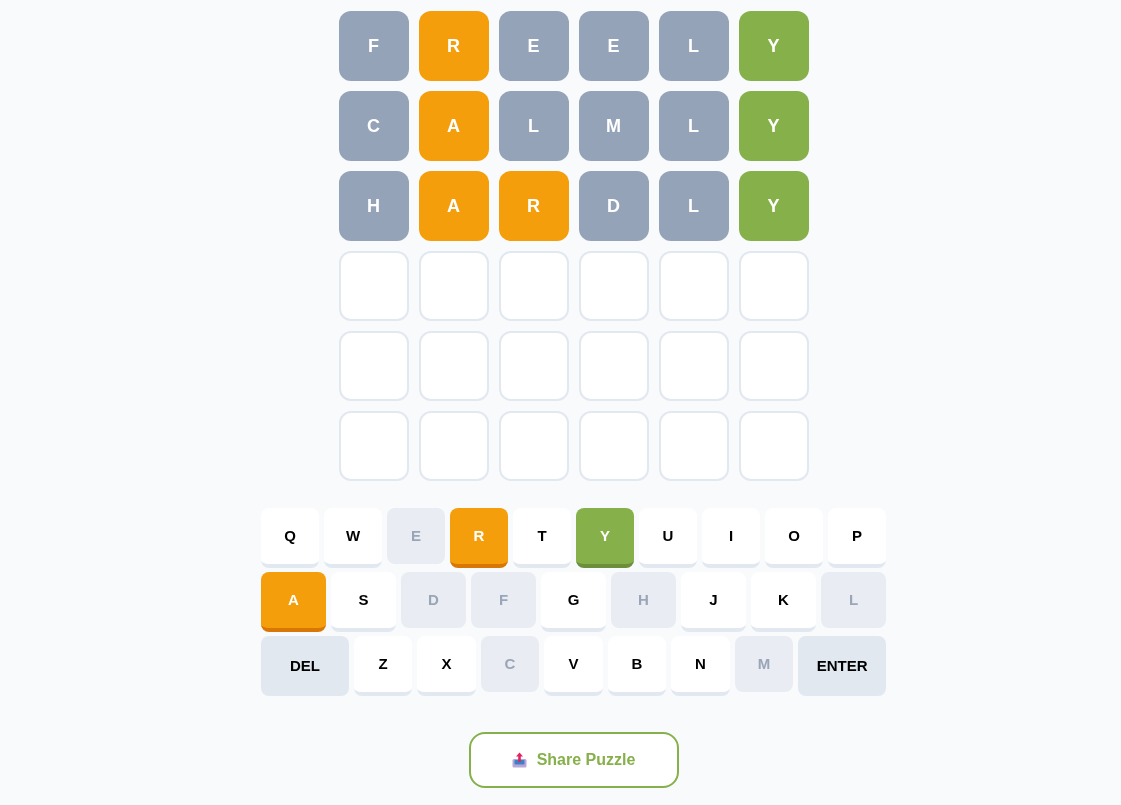  Describe the element at coordinates (373, 206) in the screenshot. I see `letter-tile: H` at that location.